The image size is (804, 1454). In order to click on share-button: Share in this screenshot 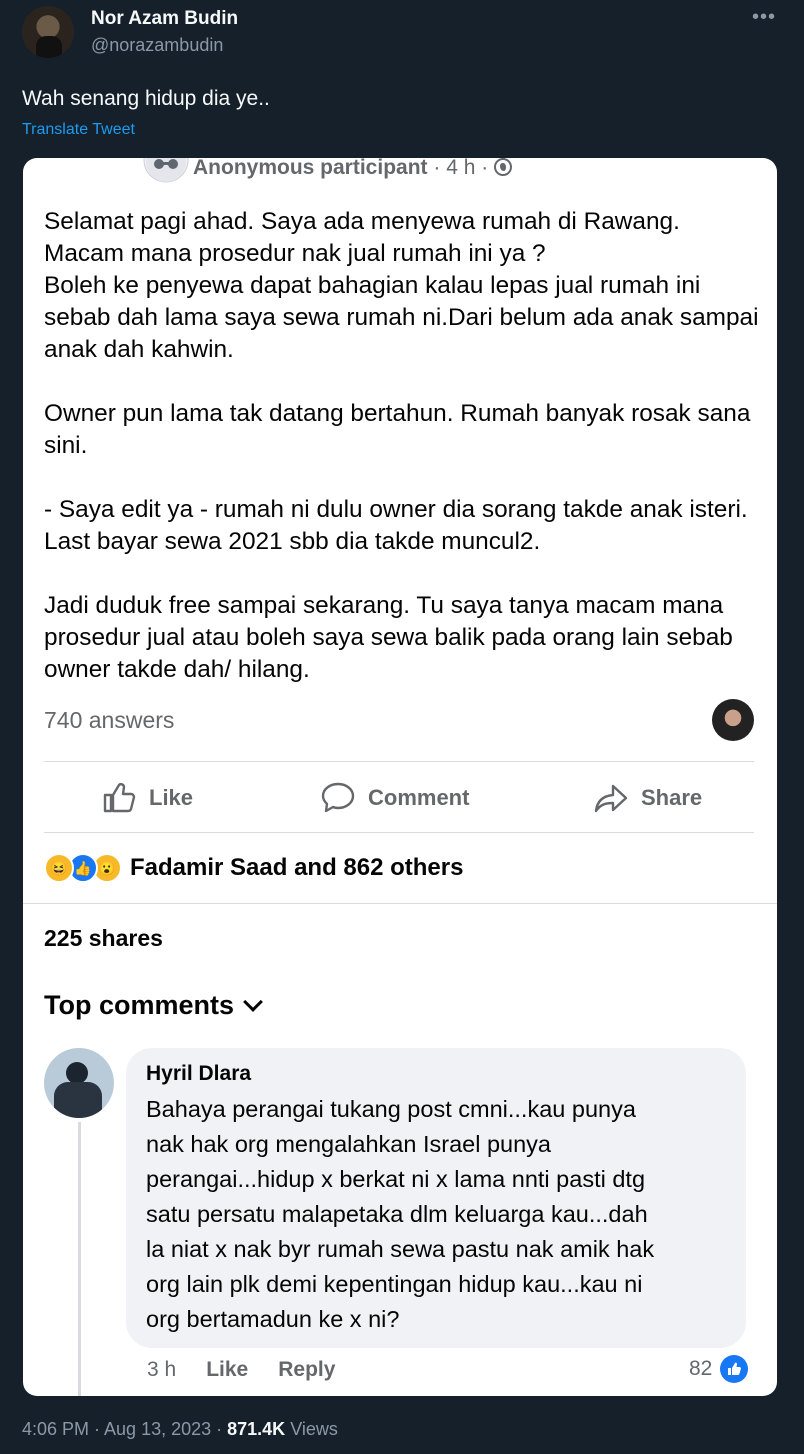, I will do `click(647, 798)`.